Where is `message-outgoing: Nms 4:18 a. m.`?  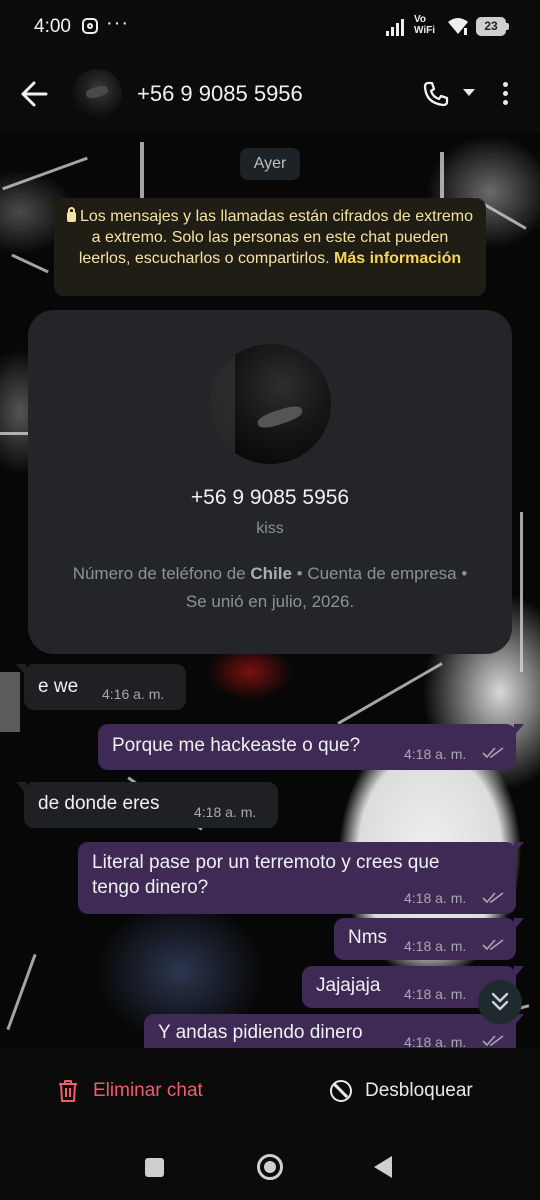 message-outgoing: Nms 4:18 a. m. is located at coordinates (429, 939).